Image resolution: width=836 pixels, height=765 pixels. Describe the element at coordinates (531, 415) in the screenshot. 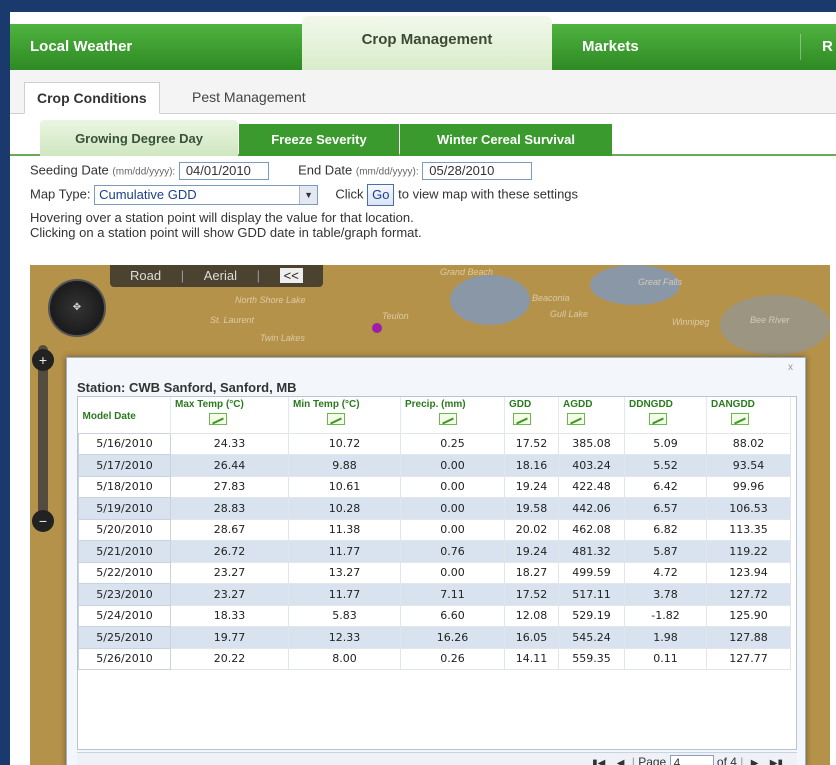

I see `column-header-gdd: GDD` at that location.